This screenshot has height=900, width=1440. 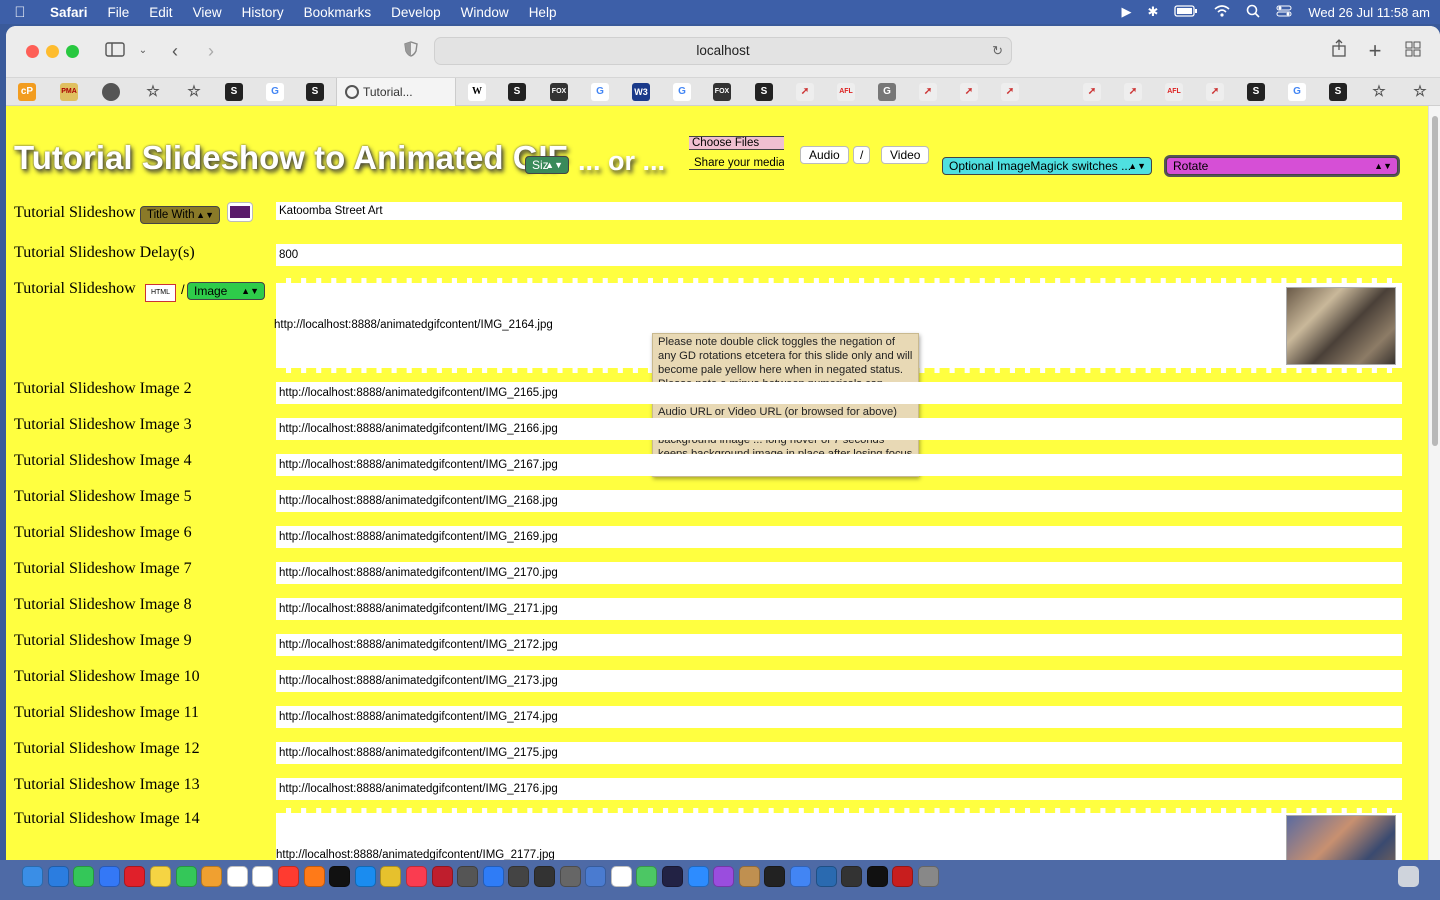 I want to click on gimp-icon, so click(x=852, y=876).